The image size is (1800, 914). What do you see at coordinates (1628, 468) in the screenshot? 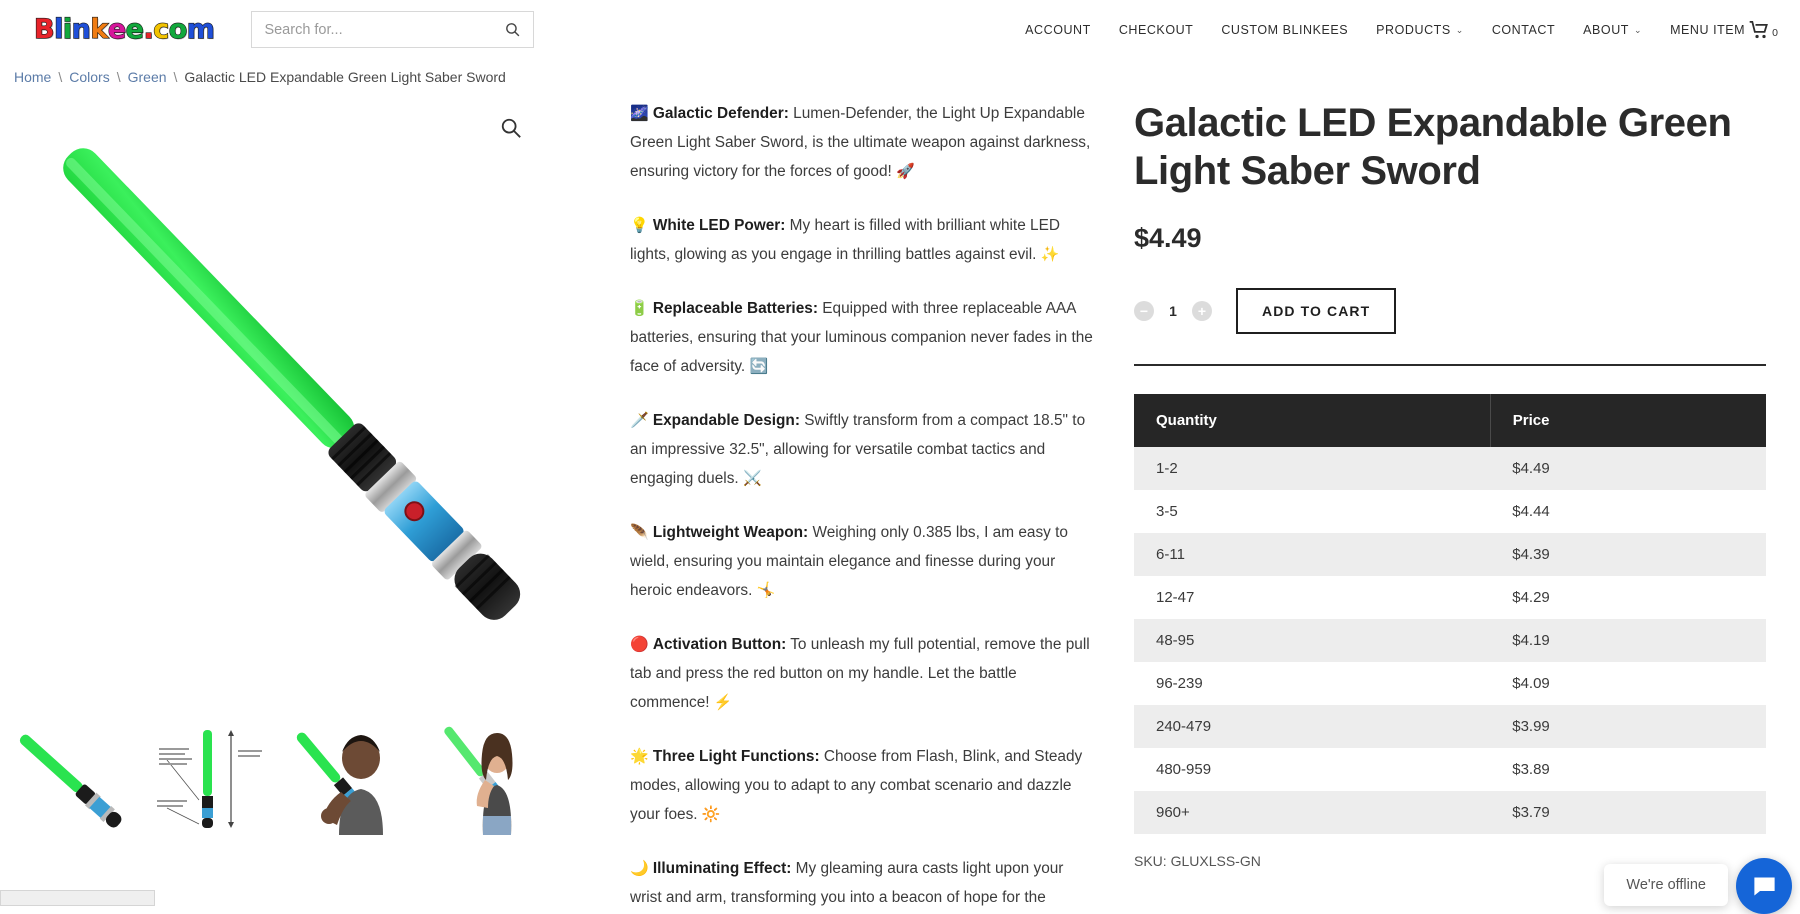
I see `cell-price: $4.49` at bounding box center [1628, 468].